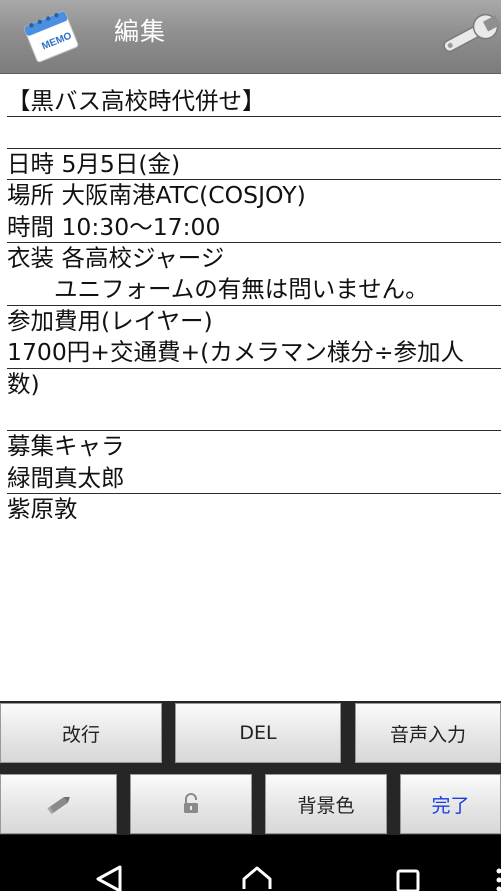  Describe the element at coordinates (326, 804) in the screenshot. I see `background-color-button: 背景色` at that location.